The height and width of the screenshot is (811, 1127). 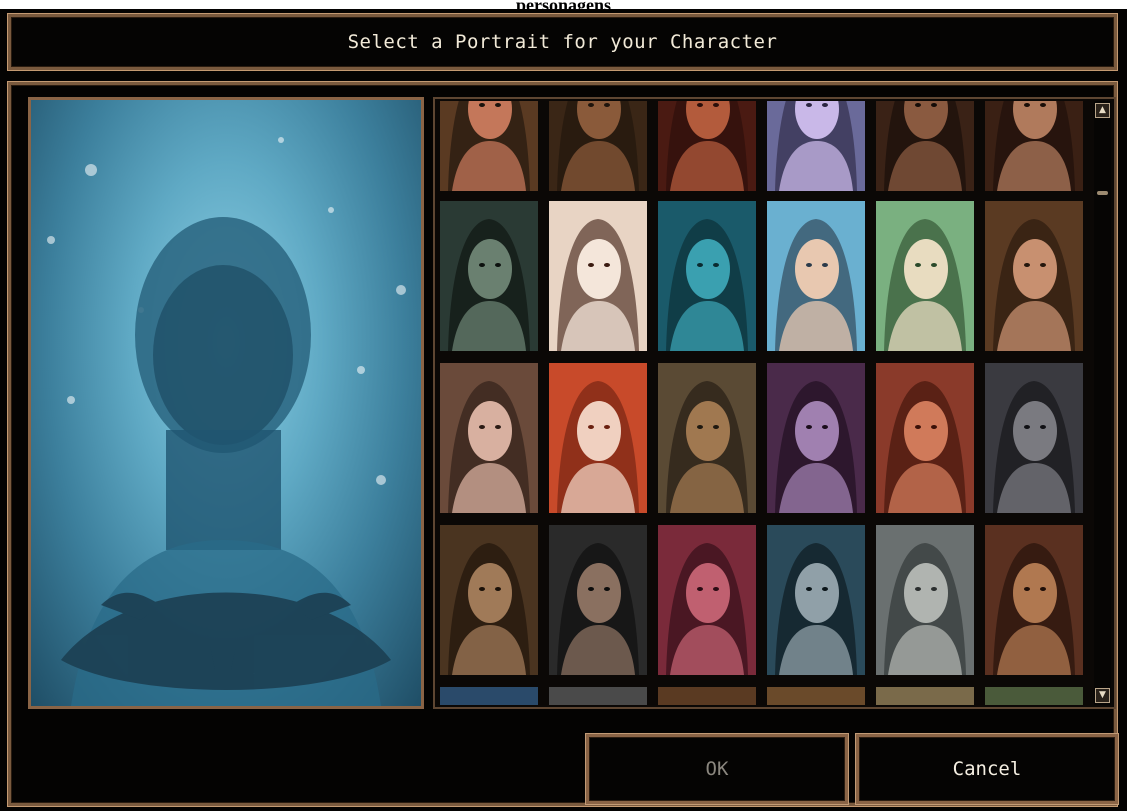 I want to click on dialog-title: Select a Portrait for your Character, so click(x=562, y=42).